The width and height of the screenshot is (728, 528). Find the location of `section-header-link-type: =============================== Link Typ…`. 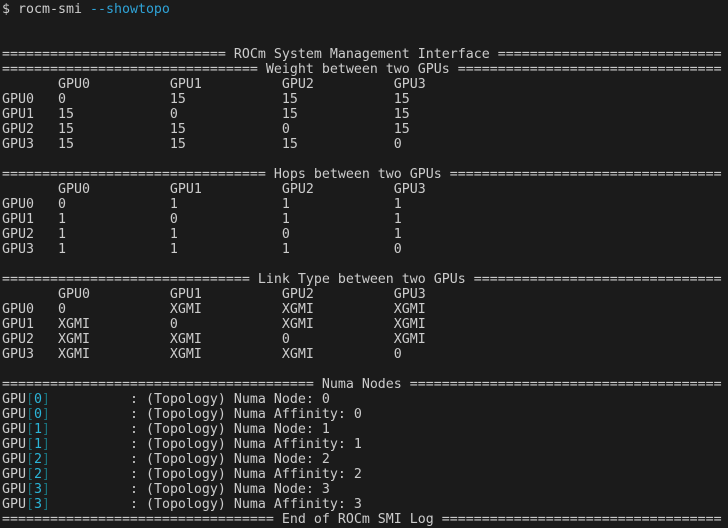

section-header-link-type: =============================== Link Typ… is located at coordinates (362, 279).